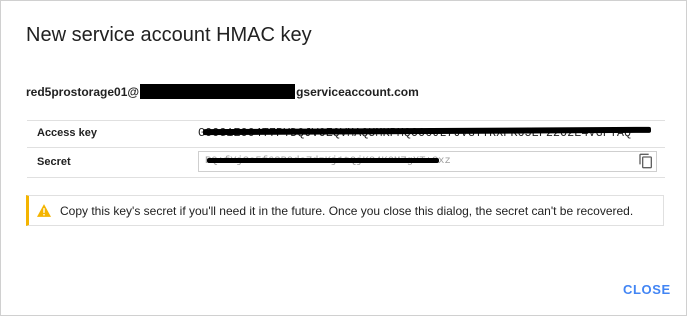  Describe the element at coordinates (323, 160) in the screenshot. I see `secret-redaction` at that location.